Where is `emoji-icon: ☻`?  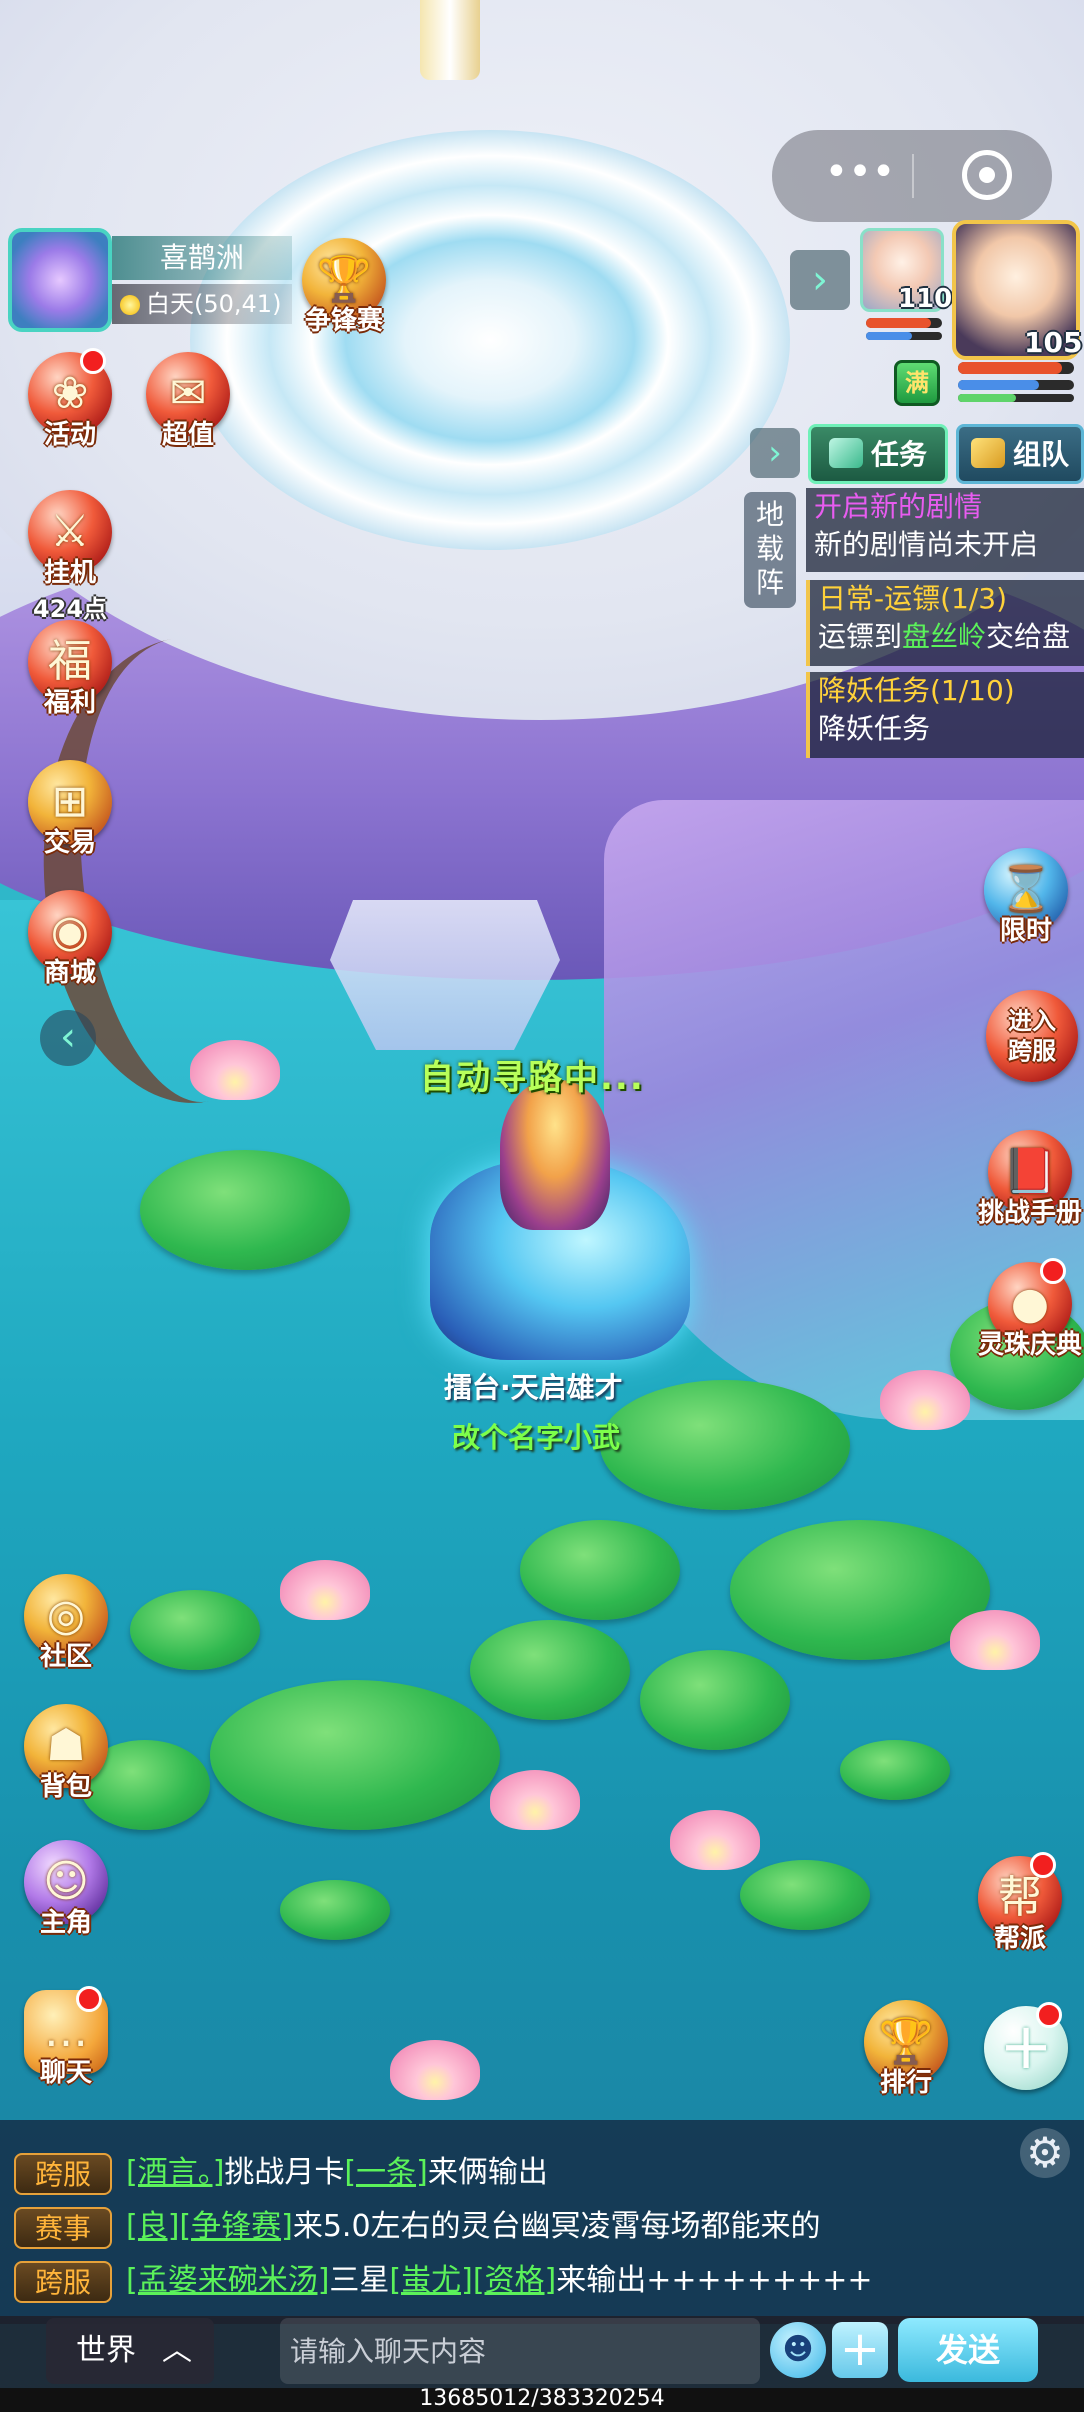 emoji-icon: ☻ is located at coordinates (798, 2350).